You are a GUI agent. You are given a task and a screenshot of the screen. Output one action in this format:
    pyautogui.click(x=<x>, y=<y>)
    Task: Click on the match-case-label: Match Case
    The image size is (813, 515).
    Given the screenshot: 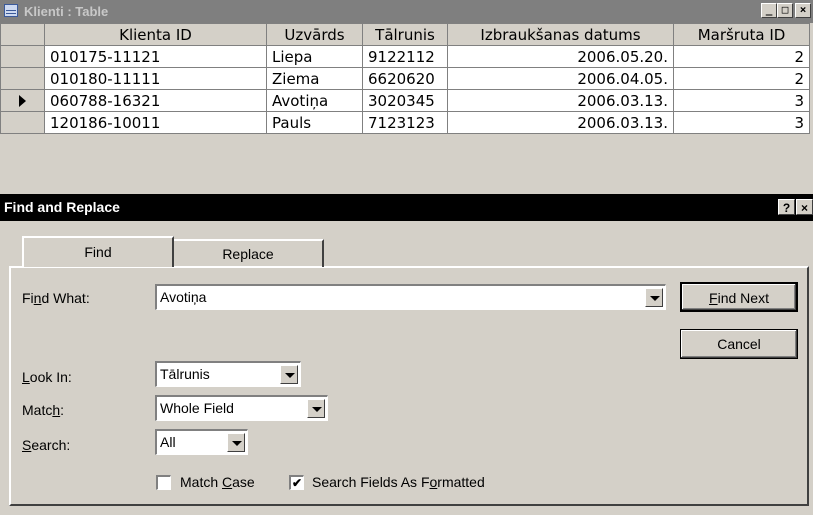 What is the action you would take?
    pyautogui.click(x=217, y=482)
    